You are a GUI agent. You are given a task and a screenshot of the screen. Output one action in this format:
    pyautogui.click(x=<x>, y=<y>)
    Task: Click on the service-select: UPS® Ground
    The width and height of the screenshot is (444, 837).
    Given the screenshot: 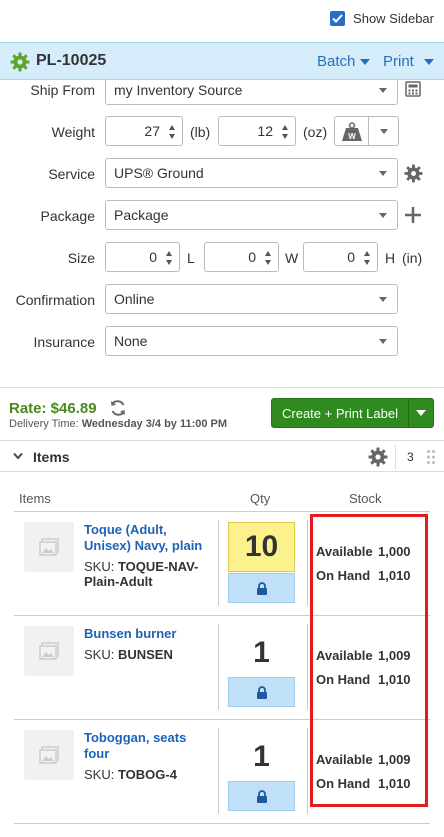 What is the action you would take?
    pyautogui.click(x=251, y=173)
    